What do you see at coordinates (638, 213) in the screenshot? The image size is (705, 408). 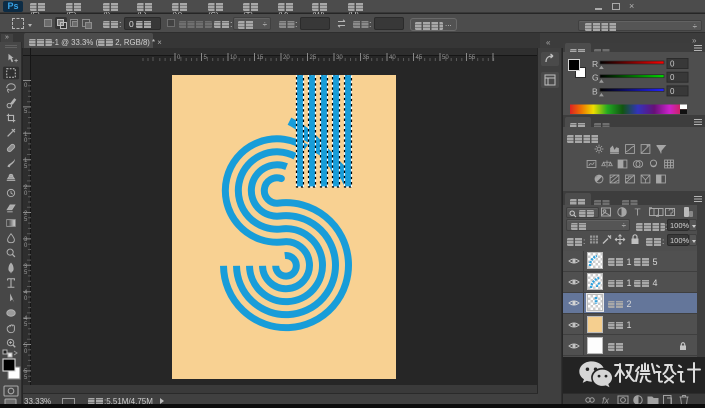 I see `svg-text: T` at bounding box center [638, 213].